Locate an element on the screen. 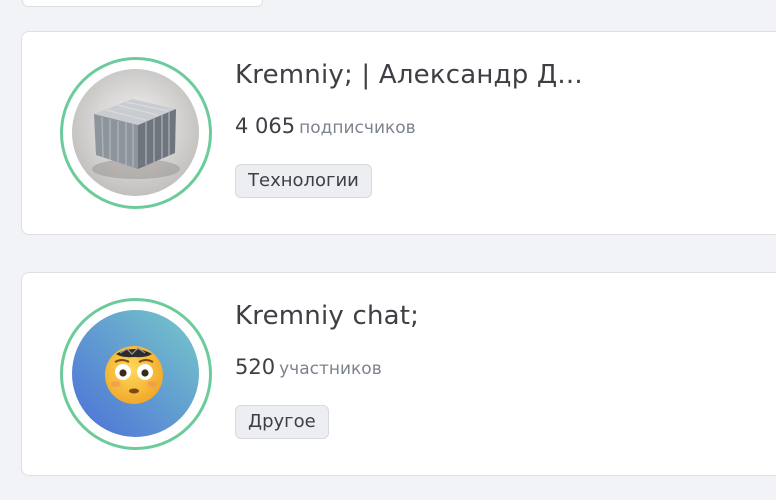 The height and width of the screenshot is (500, 776). member-count: 520 участников is located at coordinates (308, 367).